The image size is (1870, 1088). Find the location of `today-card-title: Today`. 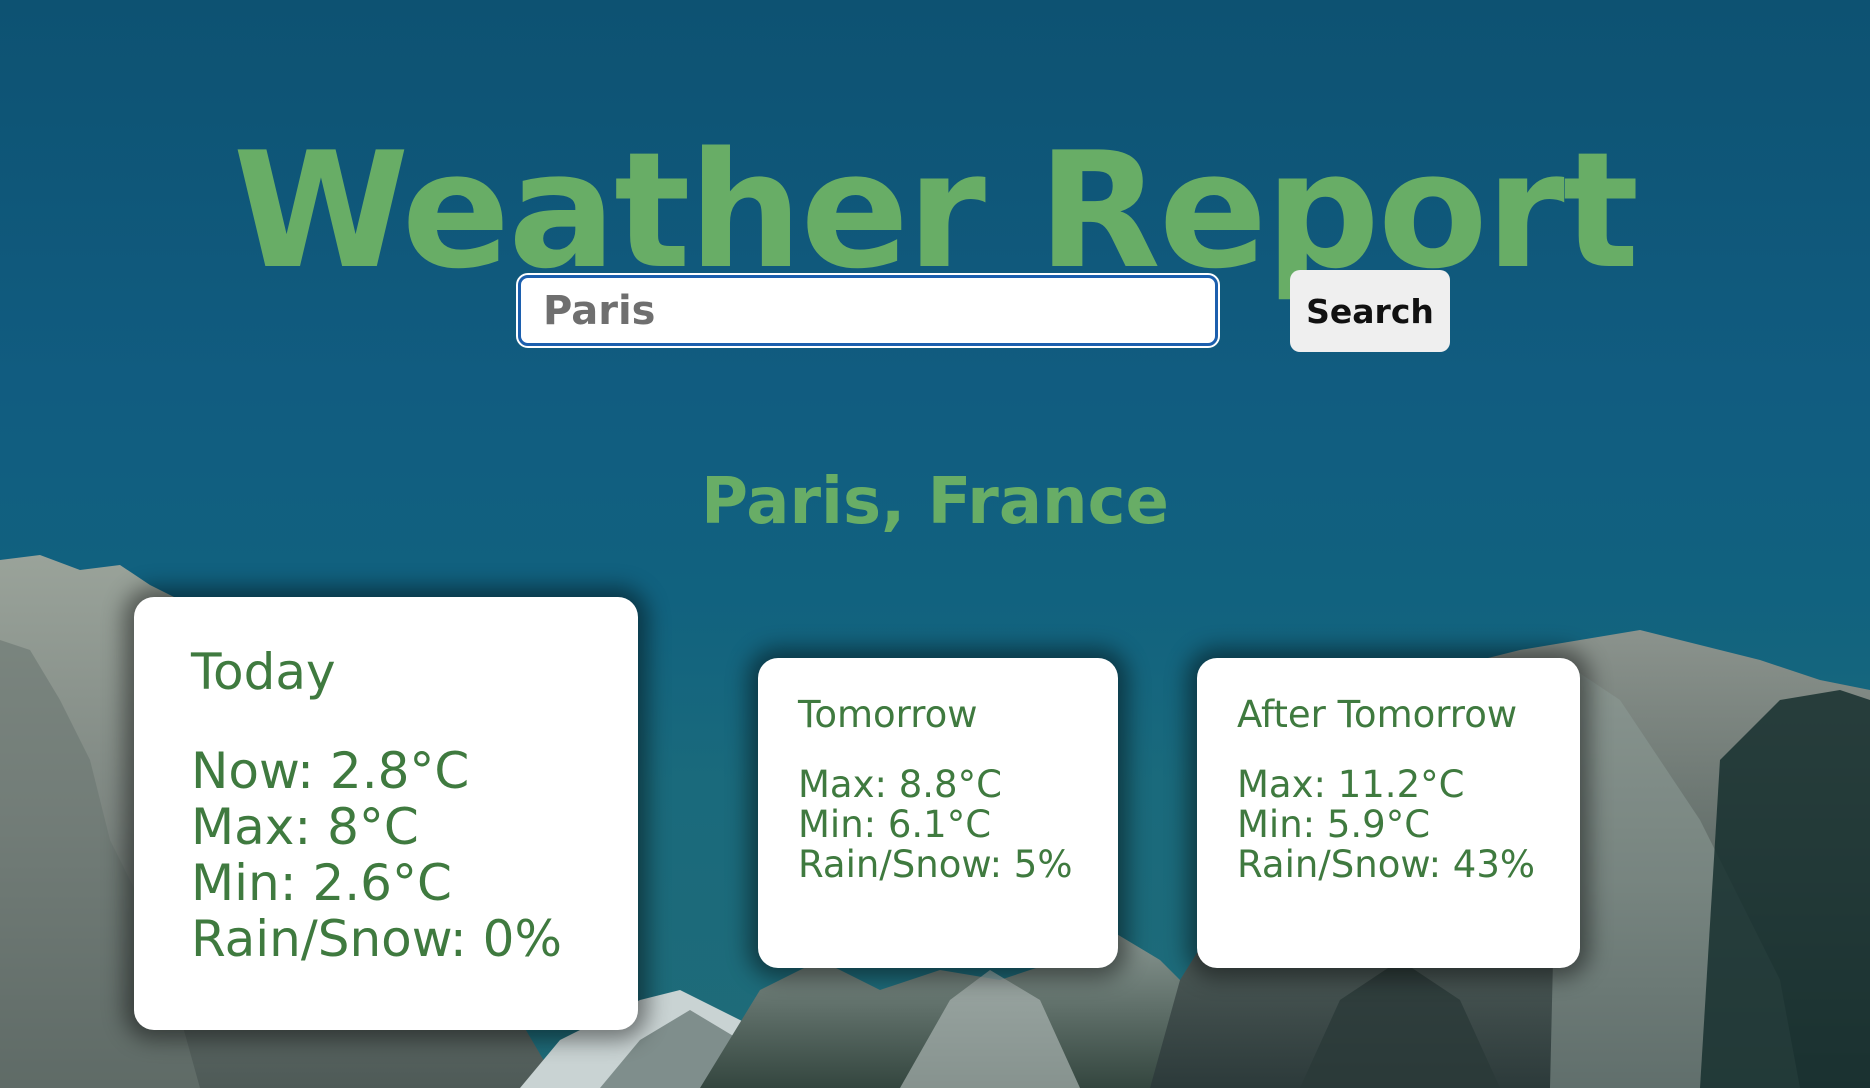

today-card-title: Today is located at coordinates (263, 672).